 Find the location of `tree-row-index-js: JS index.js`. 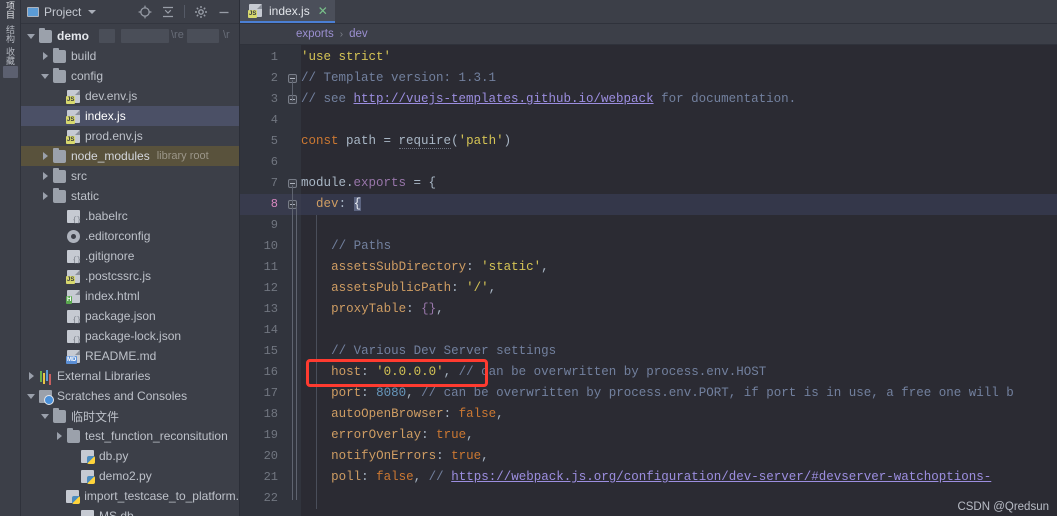

tree-row-index-js: JS index.js is located at coordinates (130, 116).